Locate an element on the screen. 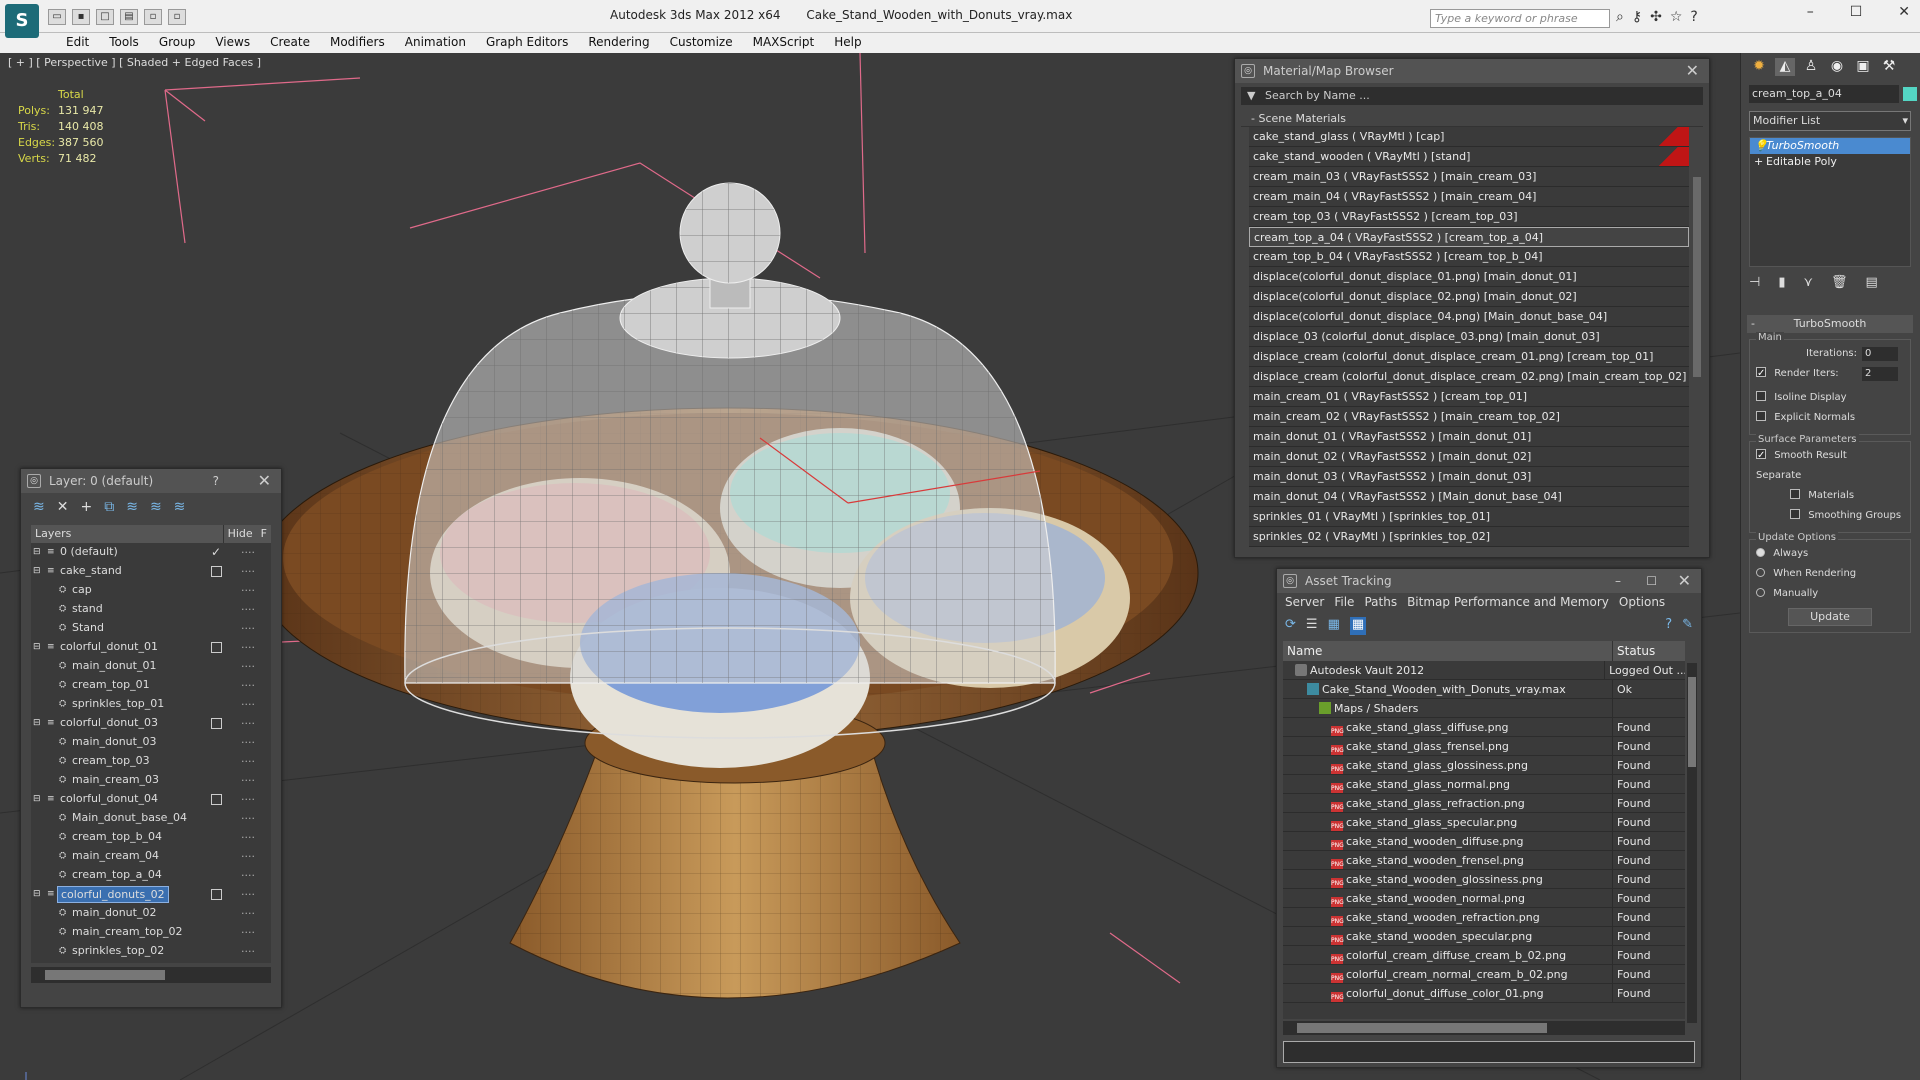 The image size is (1920, 1080). object-name-field: cream_top_a_04 is located at coordinates (1824, 94).